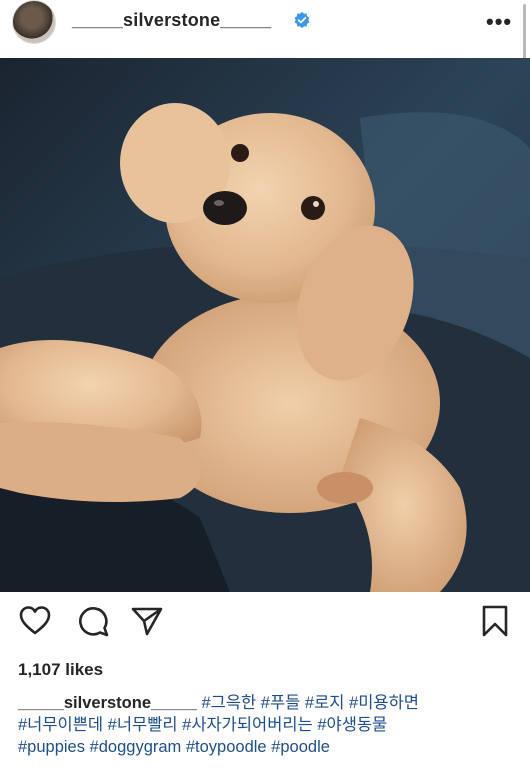 This screenshot has width=530, height=770. I want to click on likes-count: 1,107 likes, so click(60, 670).